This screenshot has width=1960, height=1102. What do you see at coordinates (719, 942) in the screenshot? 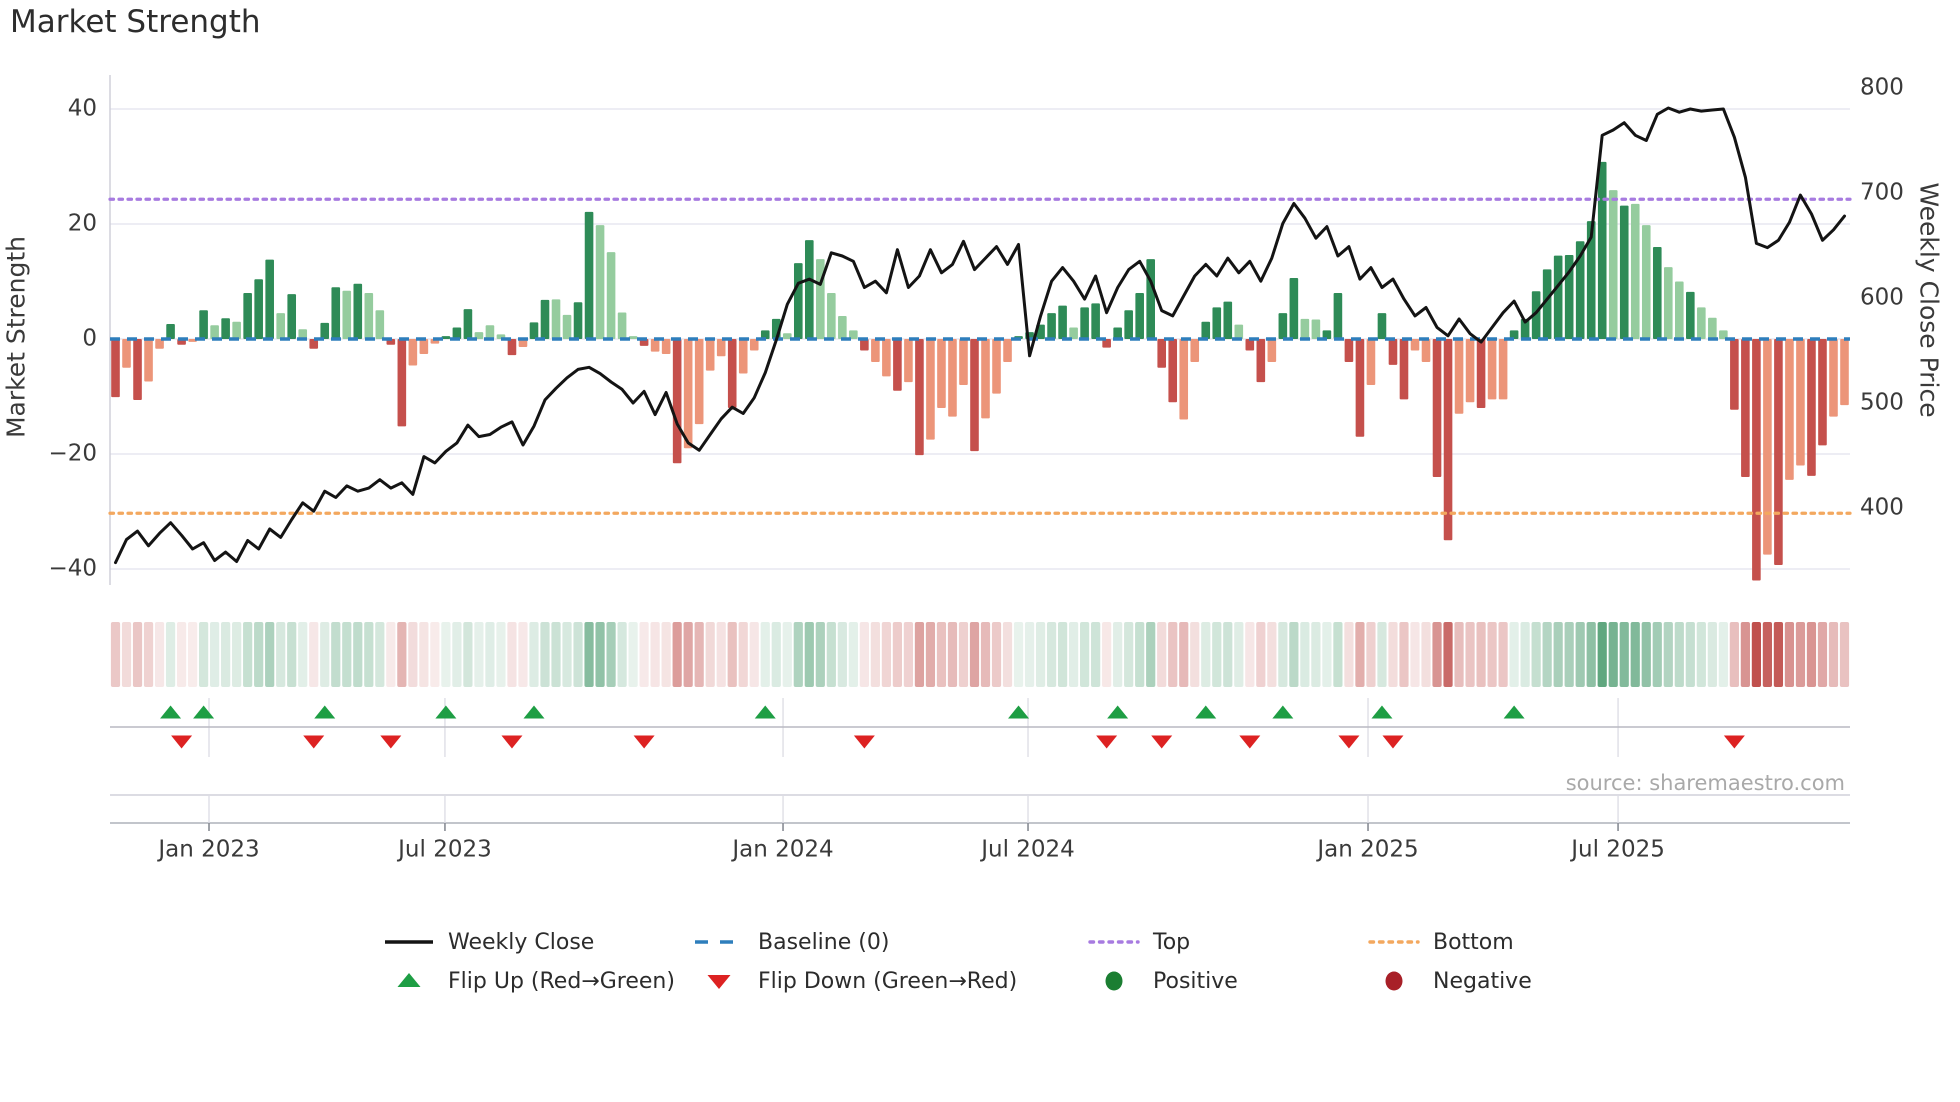
I see `dash-blue-icon` at bounding box center [719, 942].